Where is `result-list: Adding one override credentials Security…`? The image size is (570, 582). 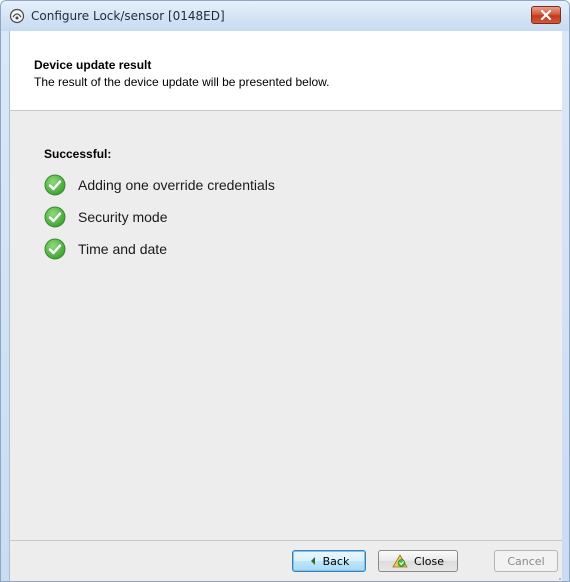 result-list: Adding one override credentials Security… is located at coordinates (159, 217).